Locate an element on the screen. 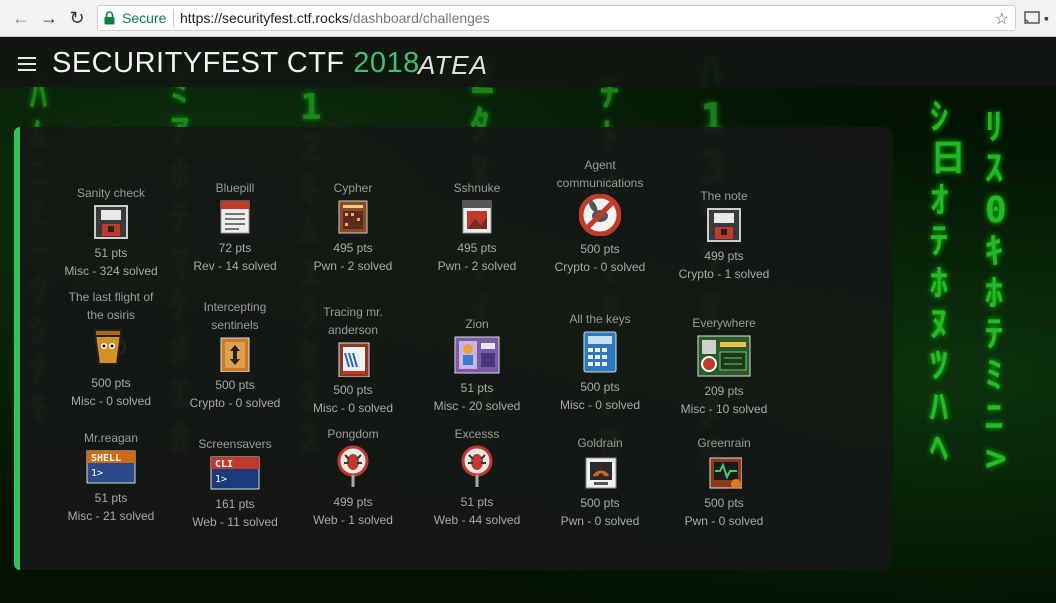 The image size is (1056, 603). panel-accent-bar is located at coordinates (17, 348).